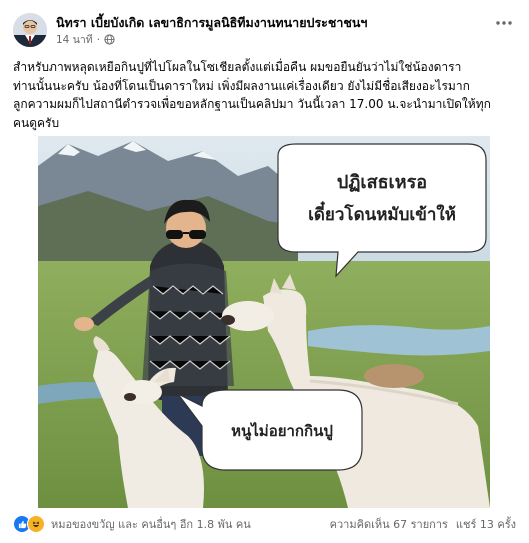  I want to click on reactions-text: หมอของขวัญ และ คนอื่นๆ อีก 1.8 พัน คน, so click(151, 524).